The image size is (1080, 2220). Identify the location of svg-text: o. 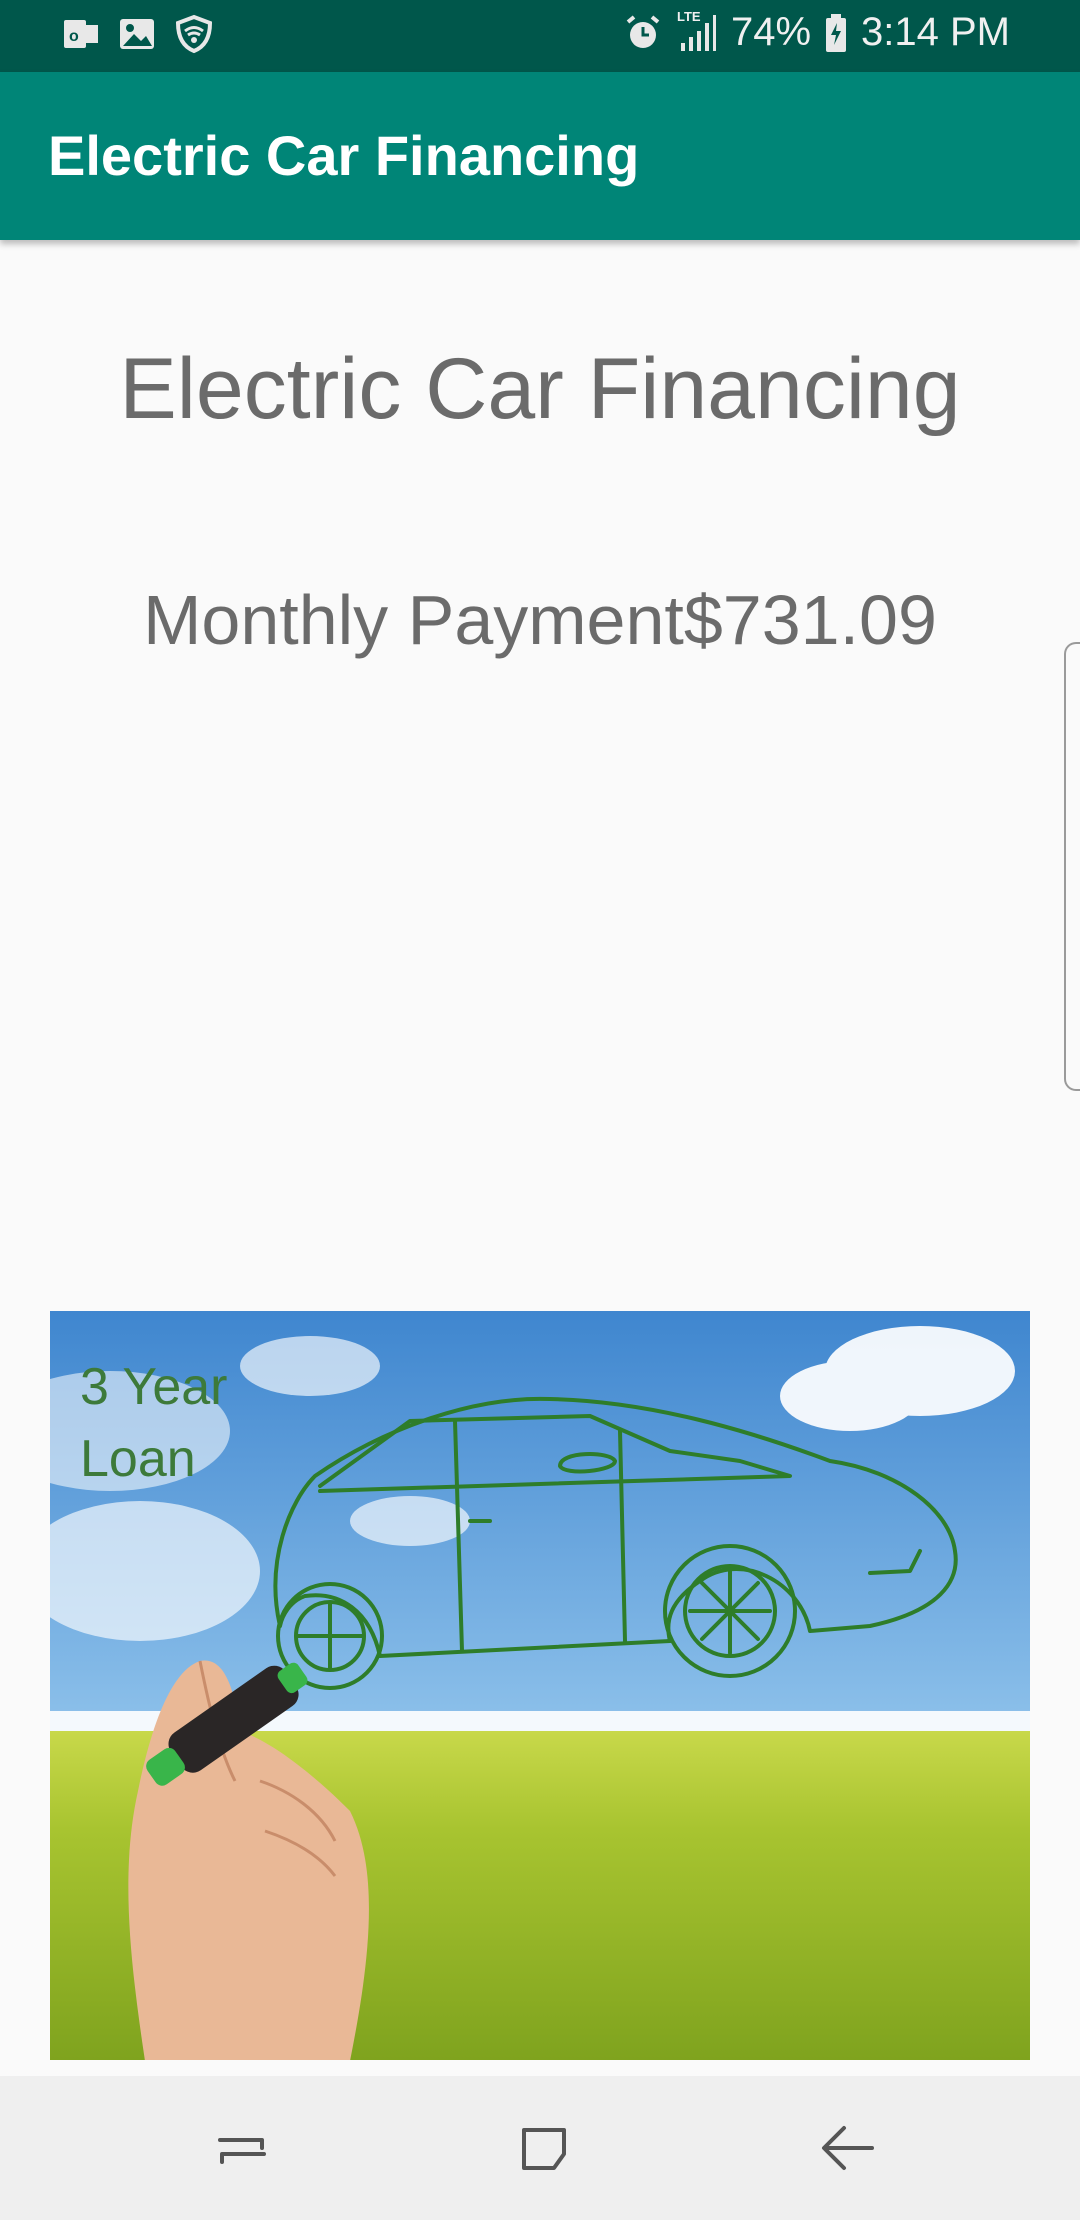
(74, 36).